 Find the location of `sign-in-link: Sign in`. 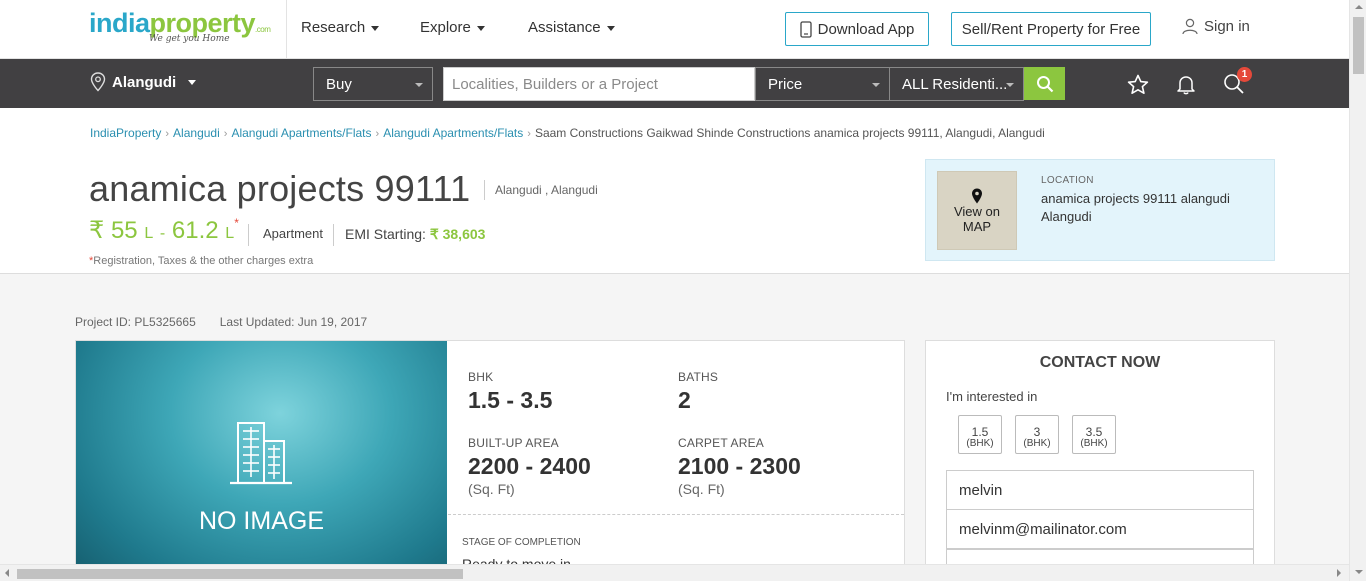

sign-in-link: Sign in is located at coordinates (1216, 26).